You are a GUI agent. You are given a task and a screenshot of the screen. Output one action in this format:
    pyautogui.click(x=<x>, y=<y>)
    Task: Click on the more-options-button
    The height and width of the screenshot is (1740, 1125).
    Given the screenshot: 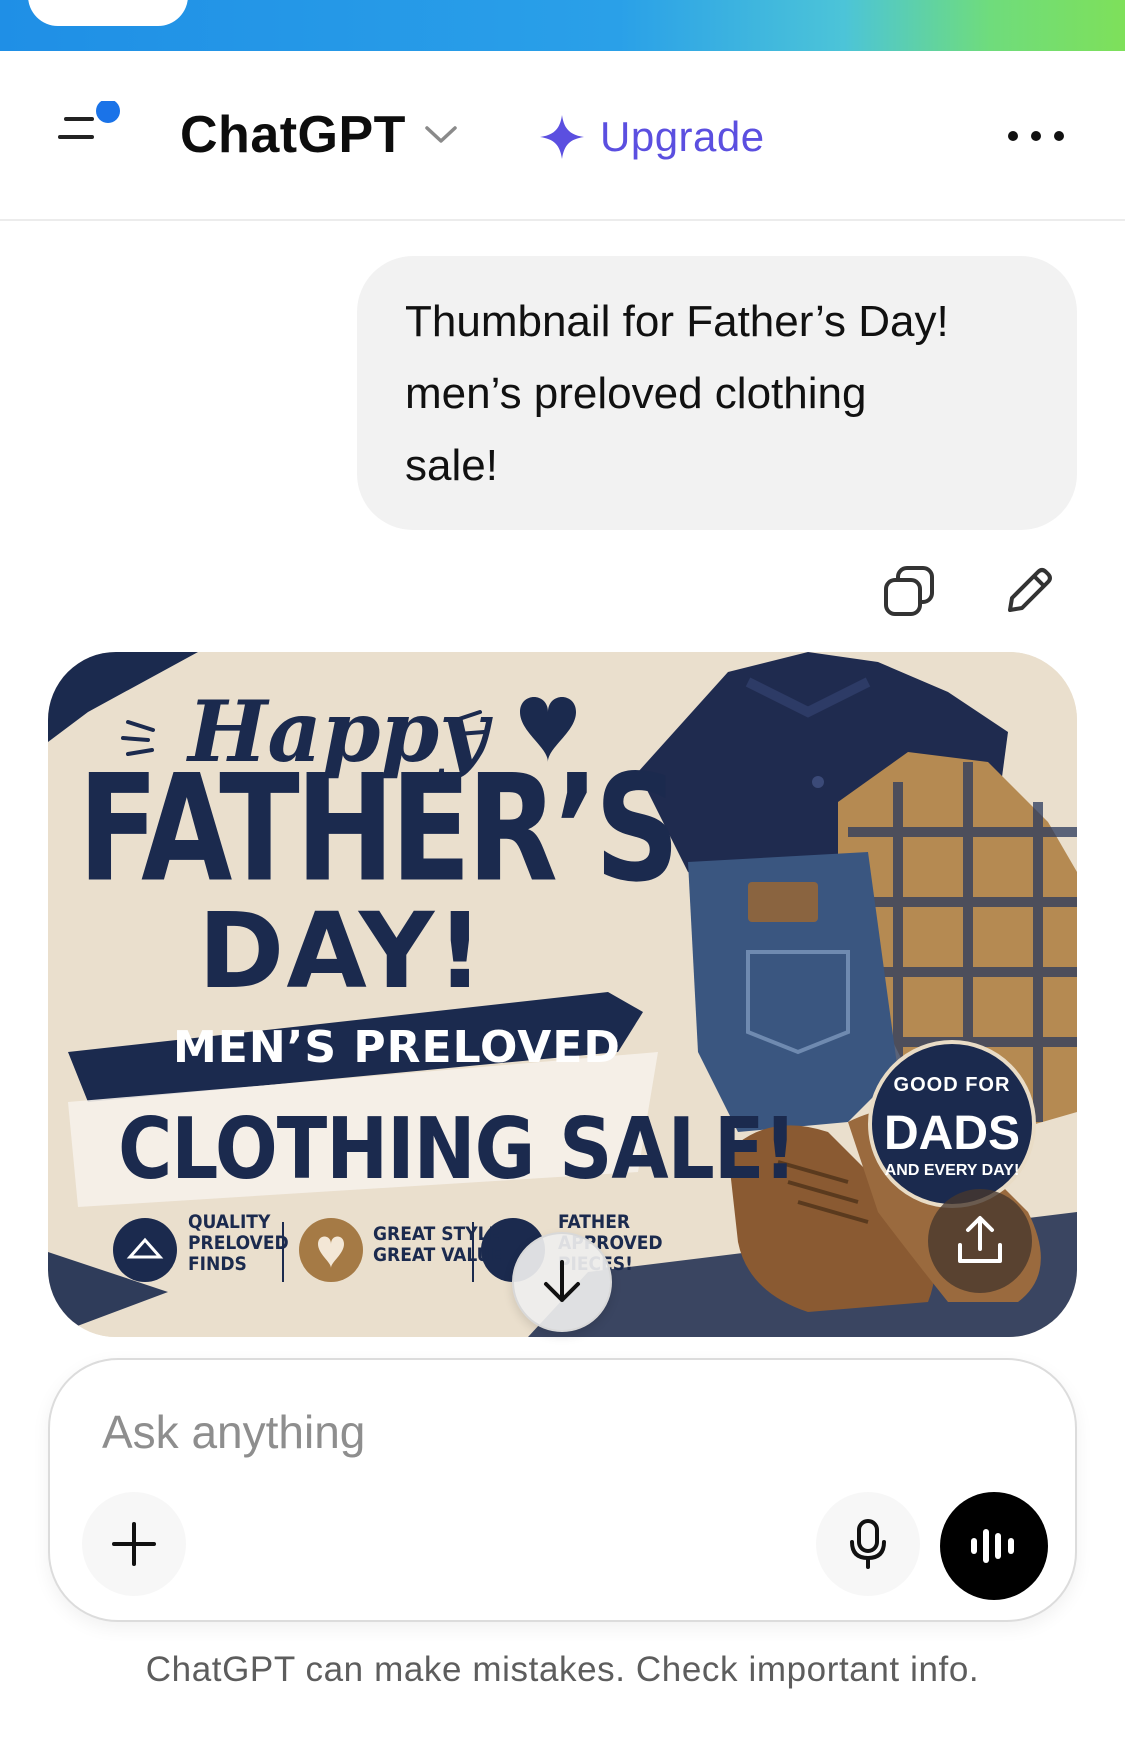 What is the action you would take?
    pyautogui.click(x=1036, y=136)
    